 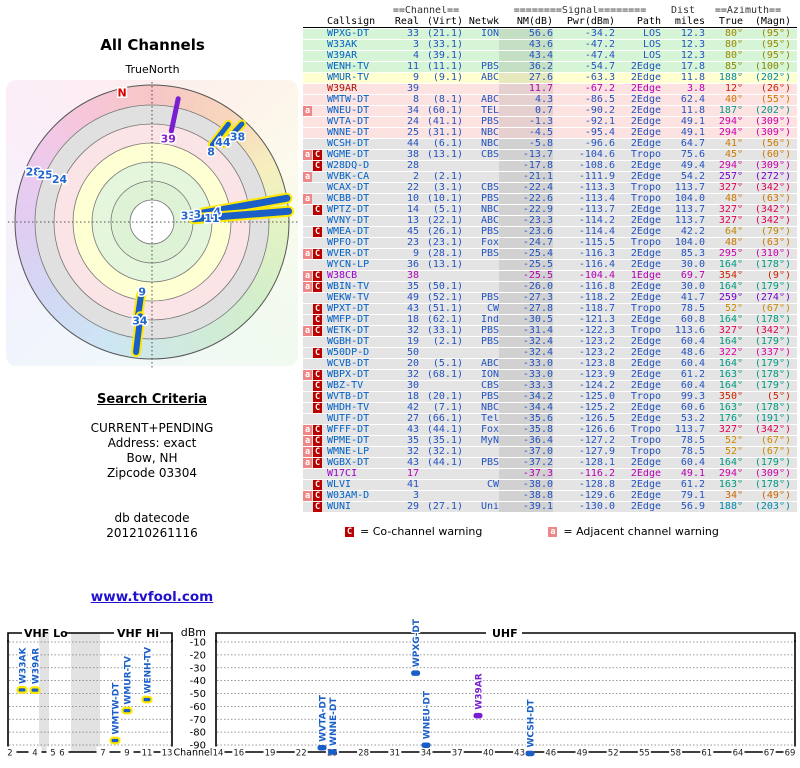 I want to click on cell-power: -127.9, so click(x=596, y=452).